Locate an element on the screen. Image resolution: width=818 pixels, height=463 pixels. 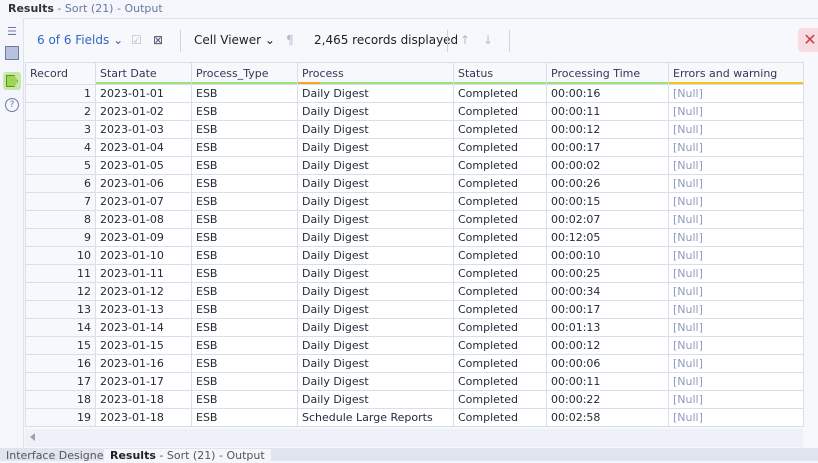
record-number: 1 is located at coordinates (60, 93).